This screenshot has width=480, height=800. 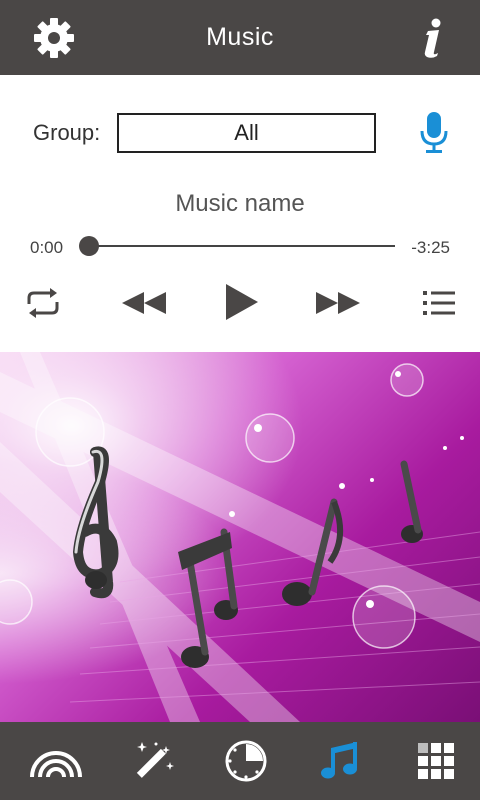 What do you see at coordinates (89, 246) in the screenshot?
I see `seek-thumb` at bounding box center [89, 246].